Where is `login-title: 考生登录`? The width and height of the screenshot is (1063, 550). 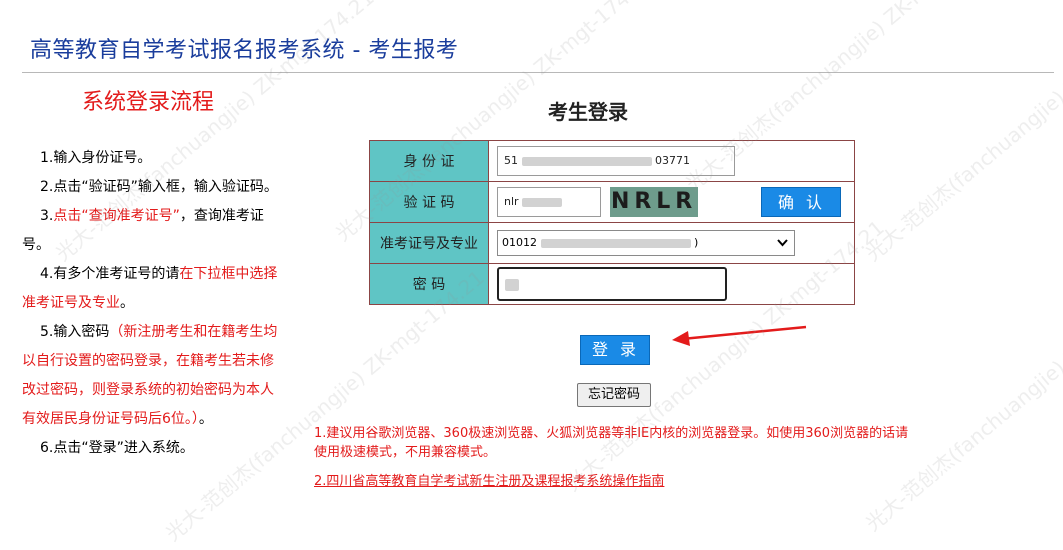 login-title: 考生登录 is located at coordinates (588, 112).